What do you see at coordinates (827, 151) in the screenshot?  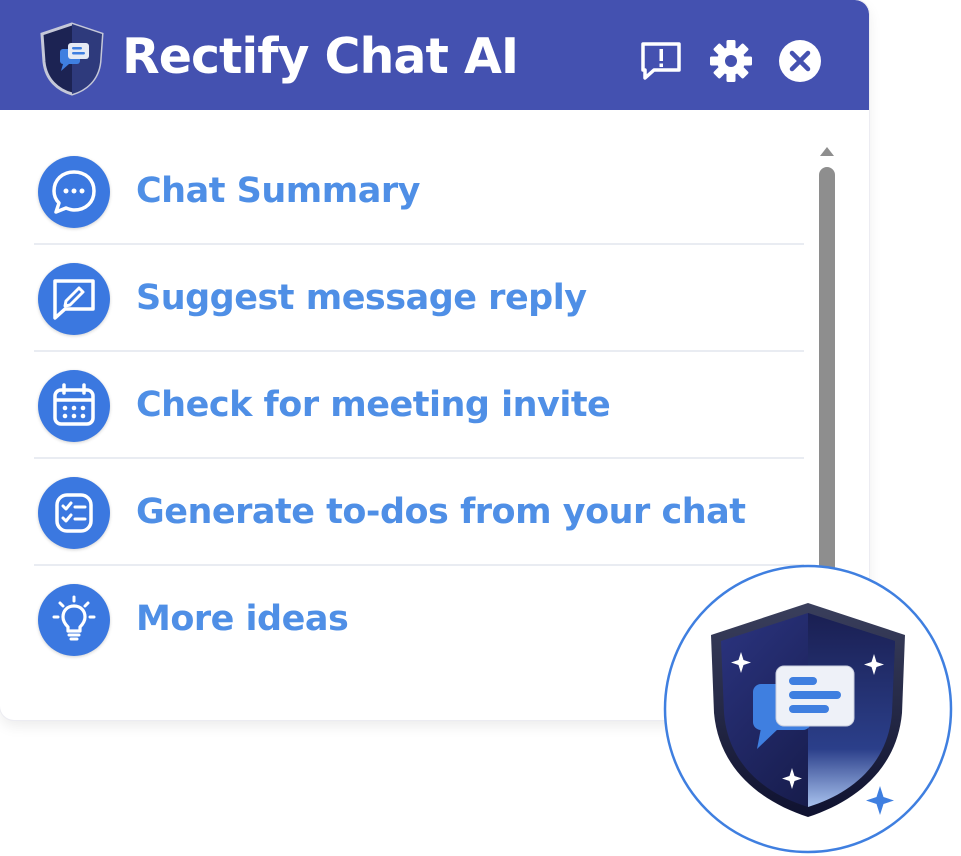 I see `scroll-up-arrow-icon` at bounding box center [827, 151].